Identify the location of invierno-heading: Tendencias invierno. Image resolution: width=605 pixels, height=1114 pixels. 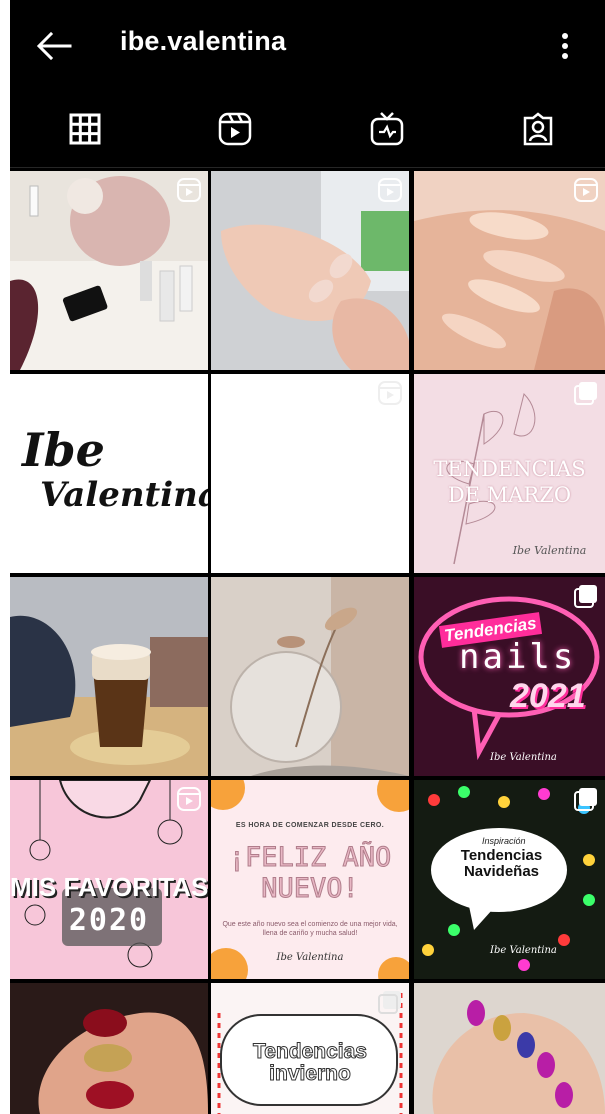
(310, 1062).